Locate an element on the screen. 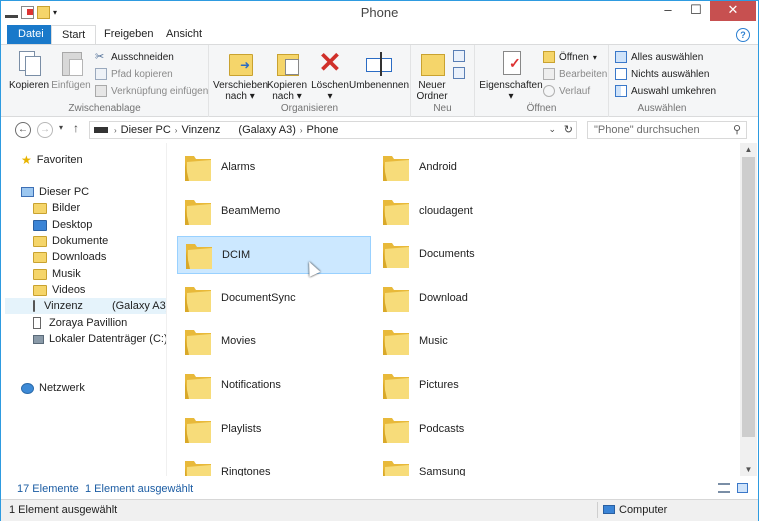 The width and height of the screenshot is (759, 521). folder-name: DCIM is located at coordinates (236, 255).